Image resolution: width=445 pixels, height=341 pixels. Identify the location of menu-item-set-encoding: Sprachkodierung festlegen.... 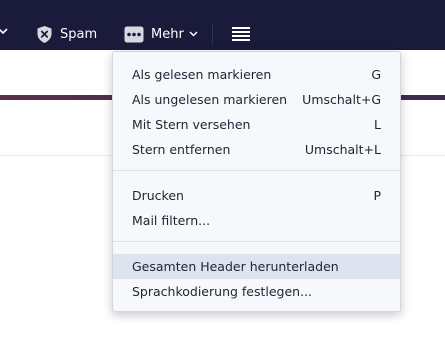
(256, 291).